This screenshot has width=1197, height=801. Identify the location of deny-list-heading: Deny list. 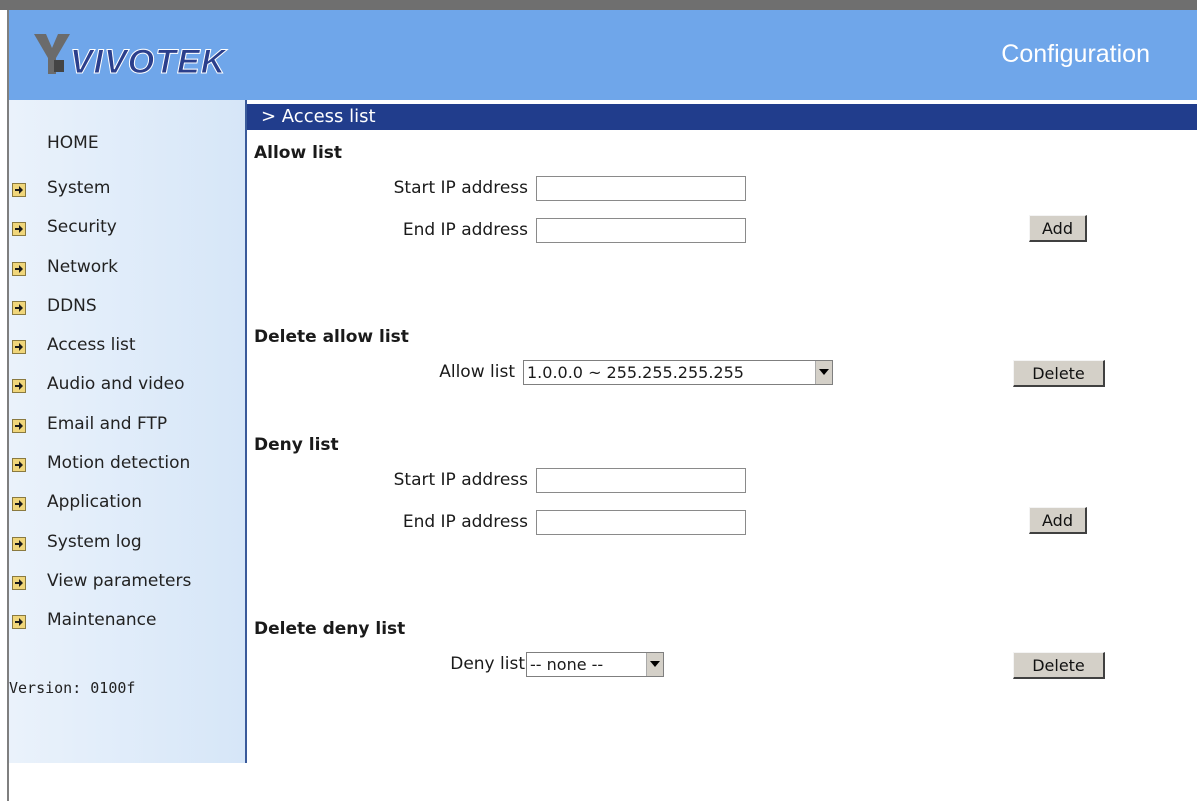
(296, 445).